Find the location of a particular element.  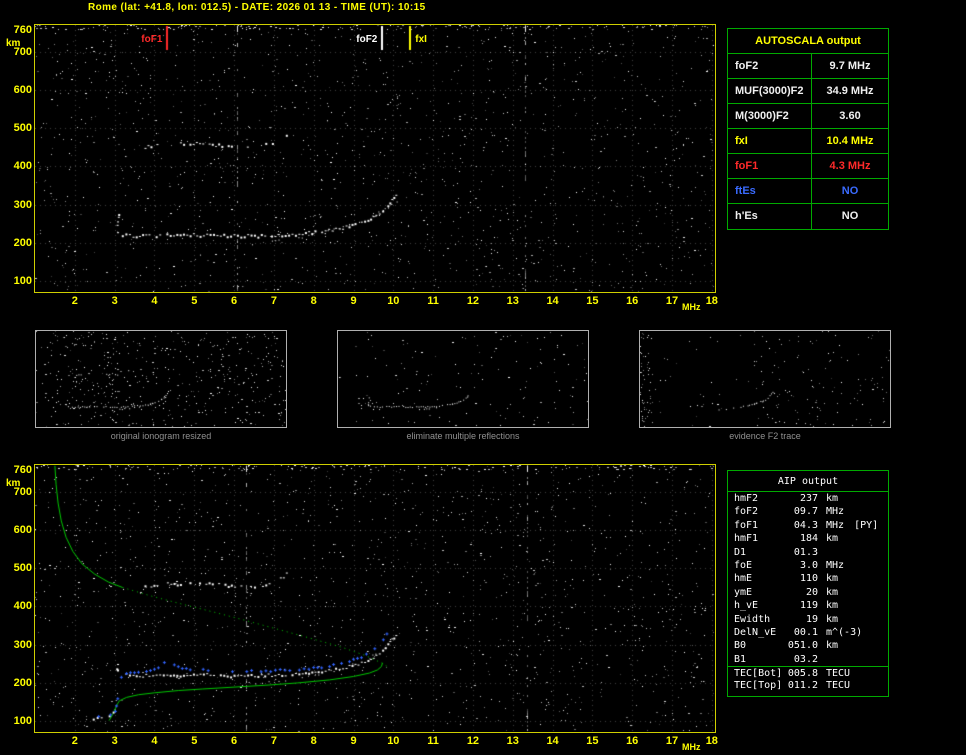

aip-row-B1: B1 03.2 is located at coordinates (808, 659).